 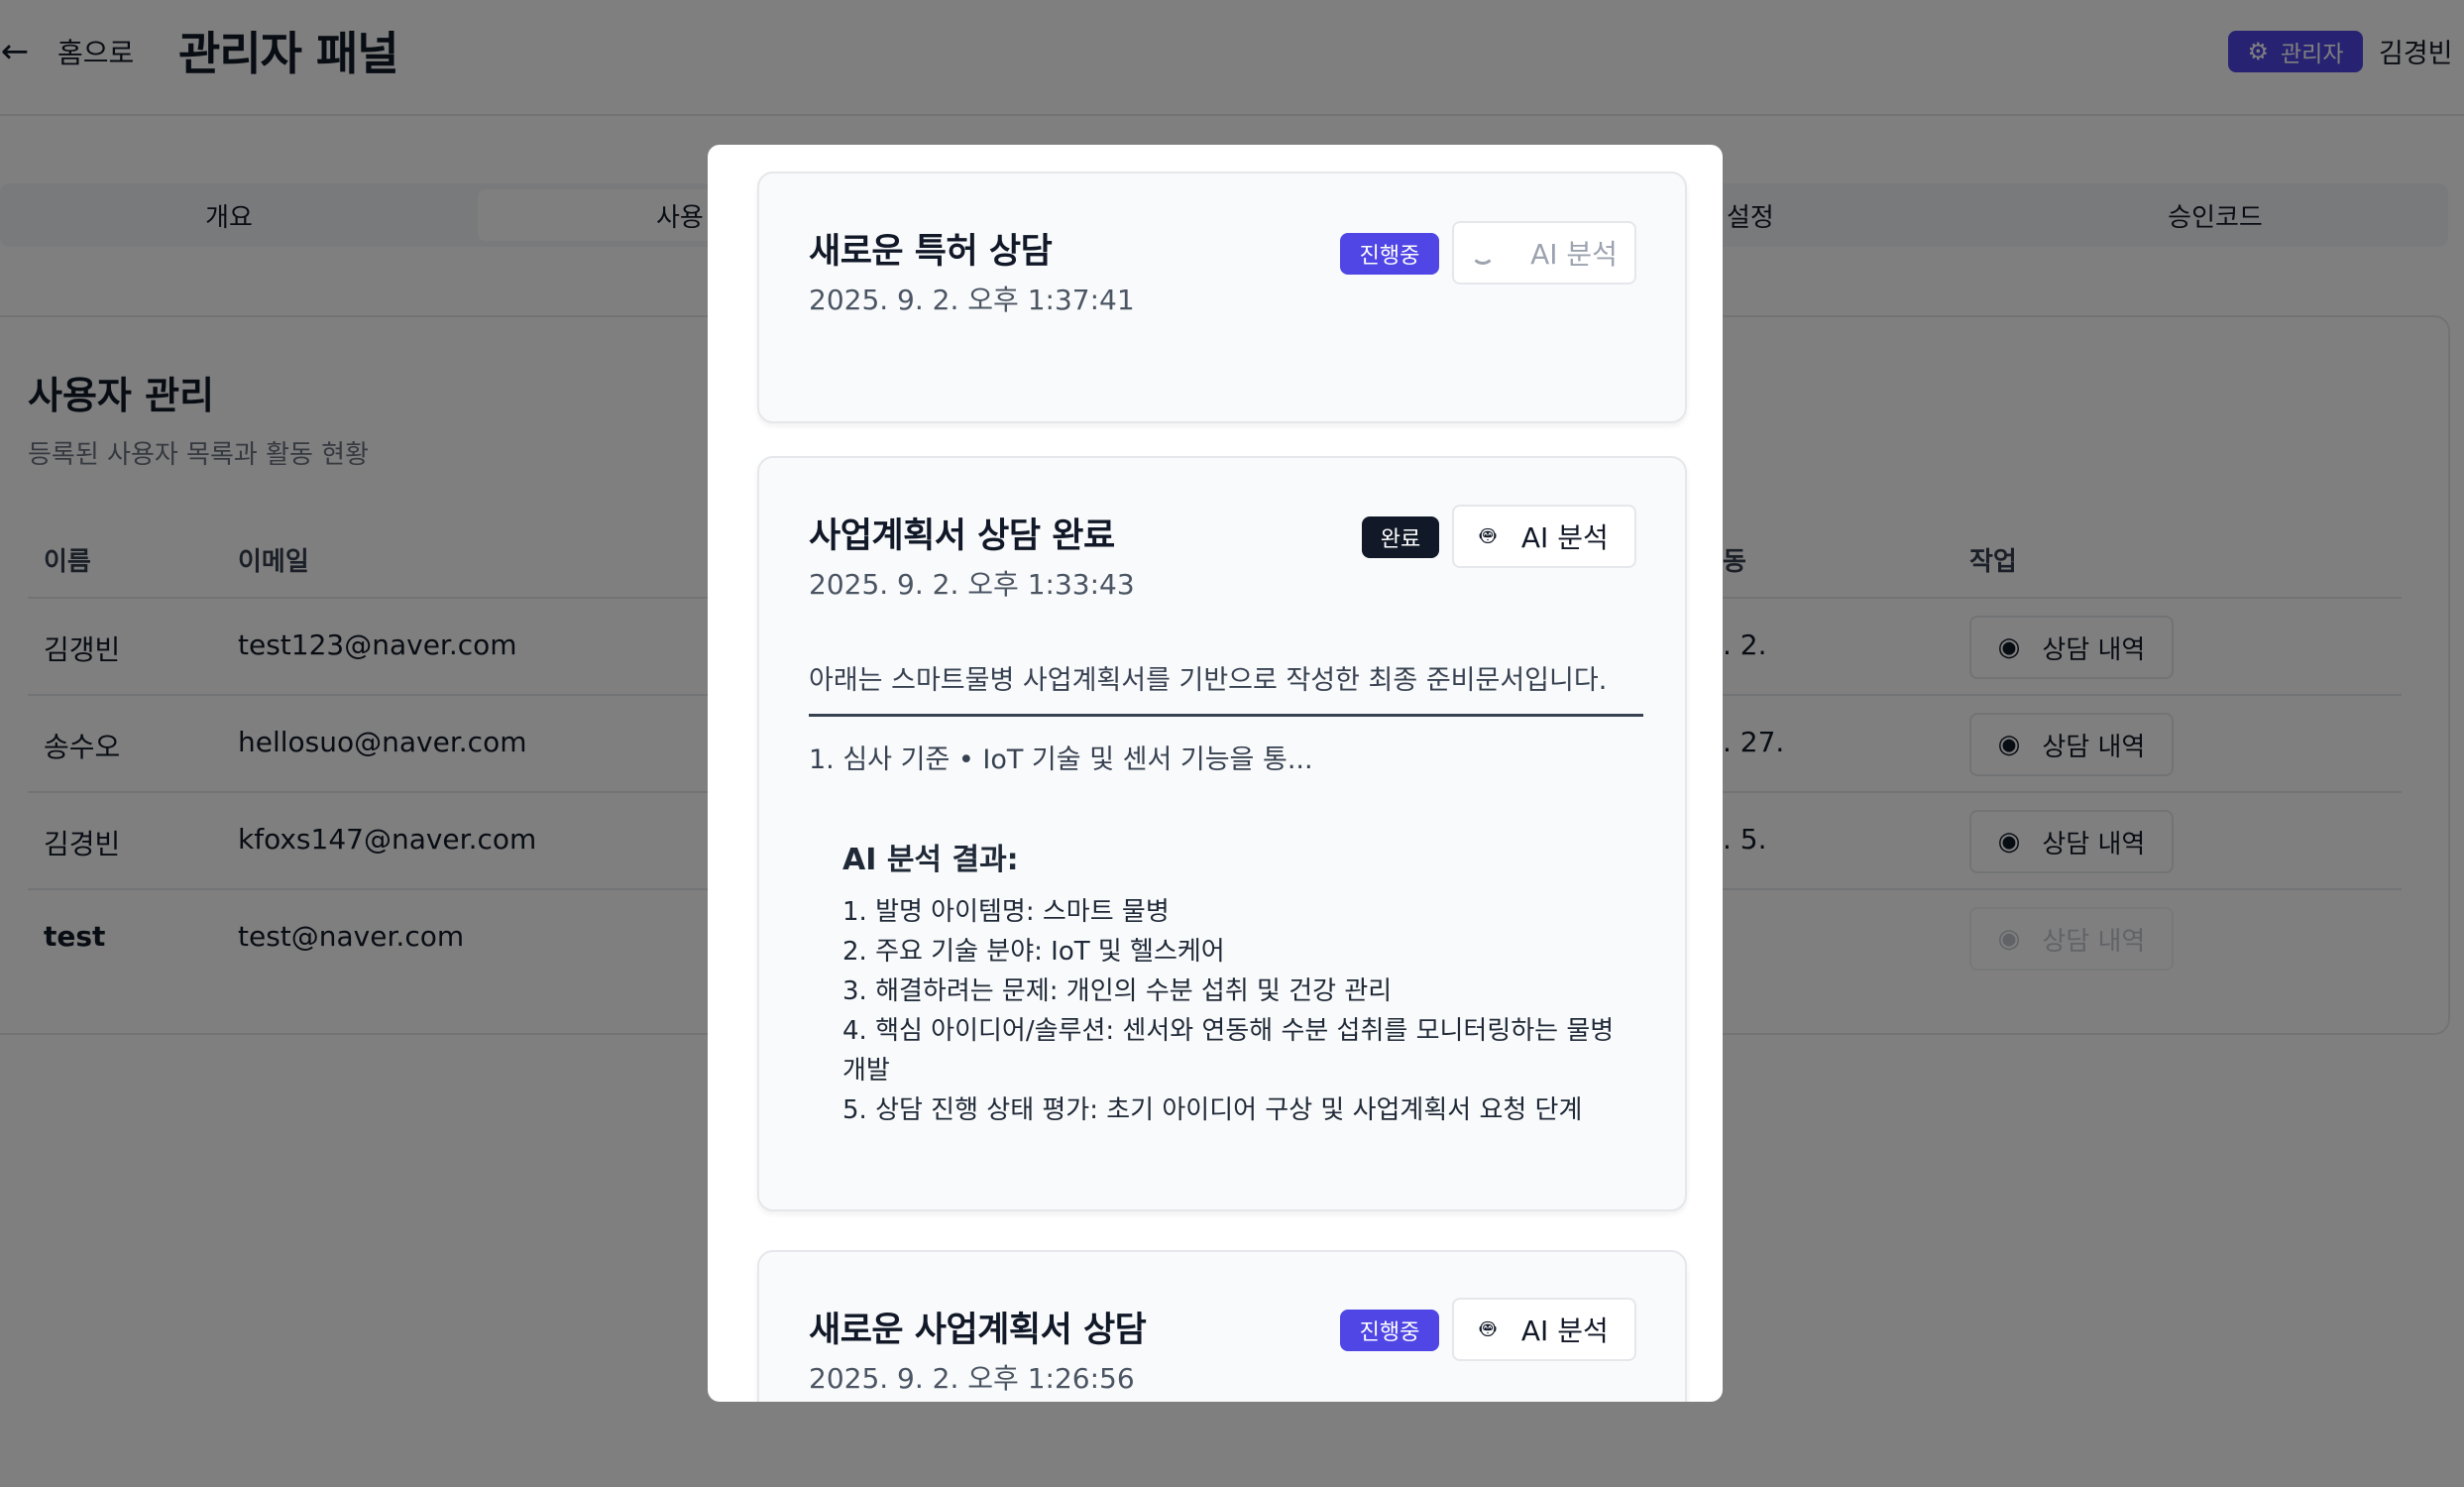 I want to click on ai-analysis-button: AI 분석, so click(x=1544, y=253).